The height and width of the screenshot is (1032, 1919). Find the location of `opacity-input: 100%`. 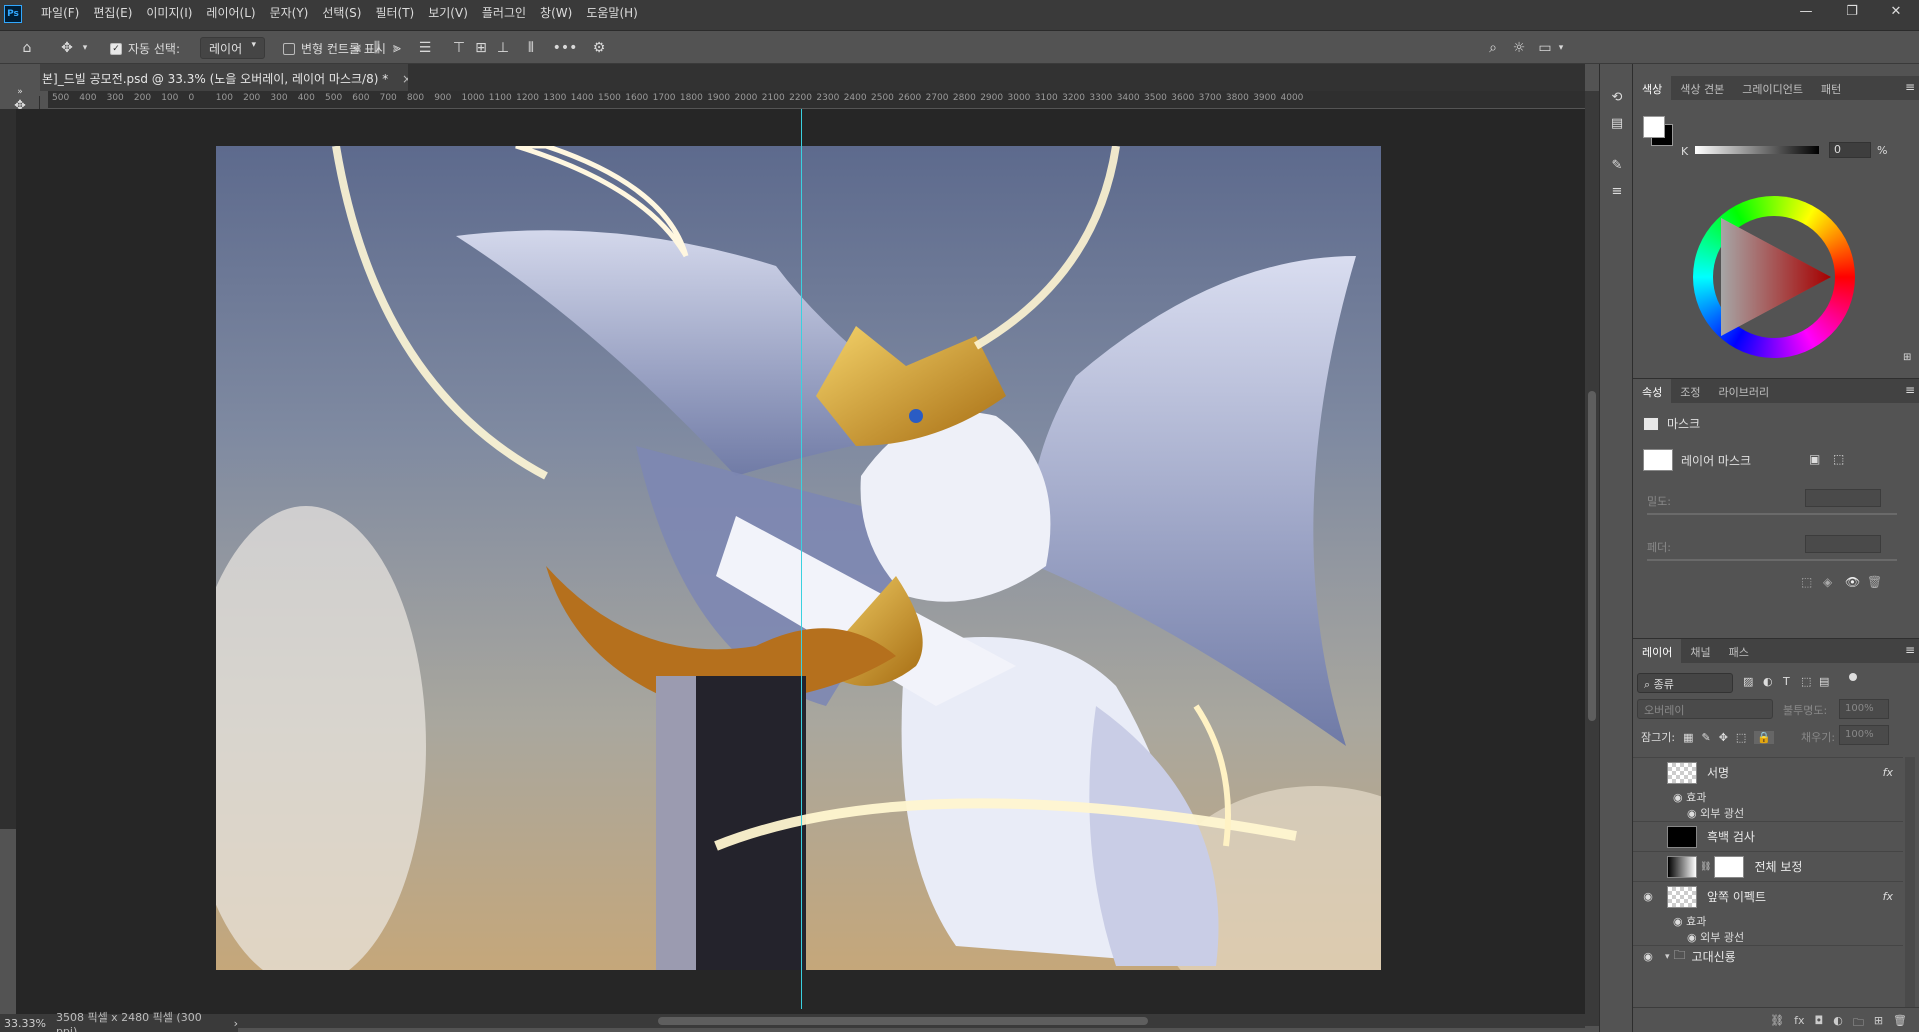

opacity-input: 100% is located at coordinates (1864, 709).